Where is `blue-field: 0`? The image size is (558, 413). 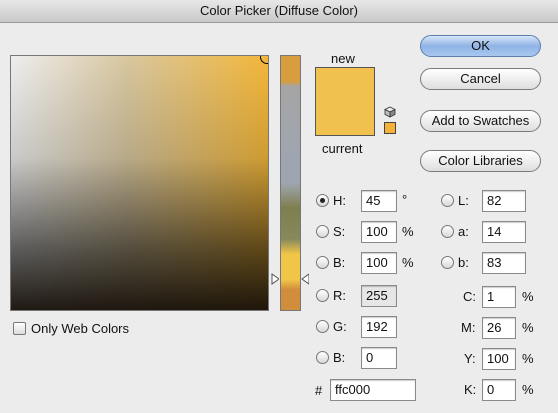
blue-field: 0 is located at coordinates (379, 358).